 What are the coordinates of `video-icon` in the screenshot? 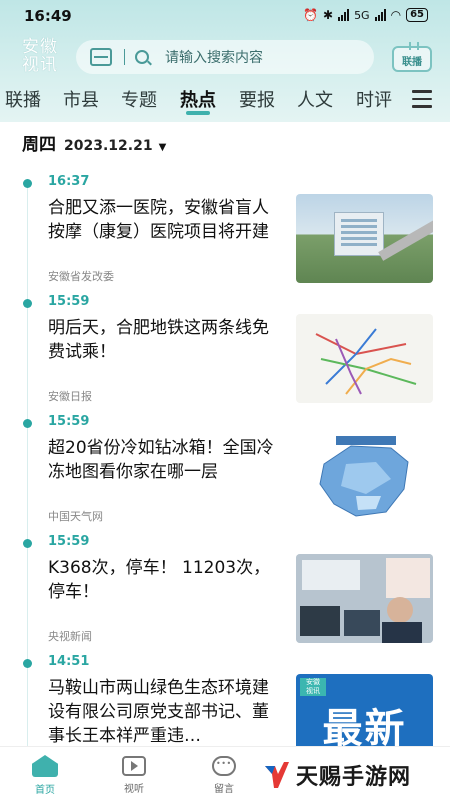 It's located at (134, 766).